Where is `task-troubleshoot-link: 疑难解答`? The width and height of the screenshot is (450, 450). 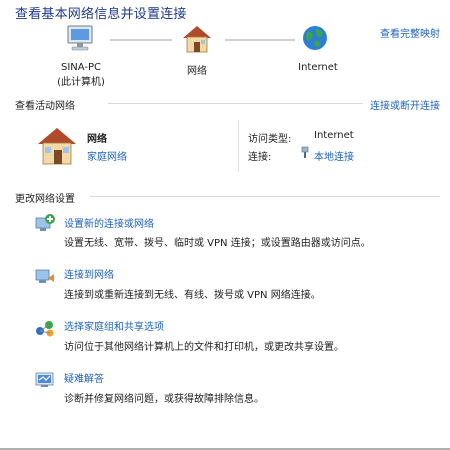
task-troubleshoot-link: 疑难解答 is located at coordinates (84, 377).